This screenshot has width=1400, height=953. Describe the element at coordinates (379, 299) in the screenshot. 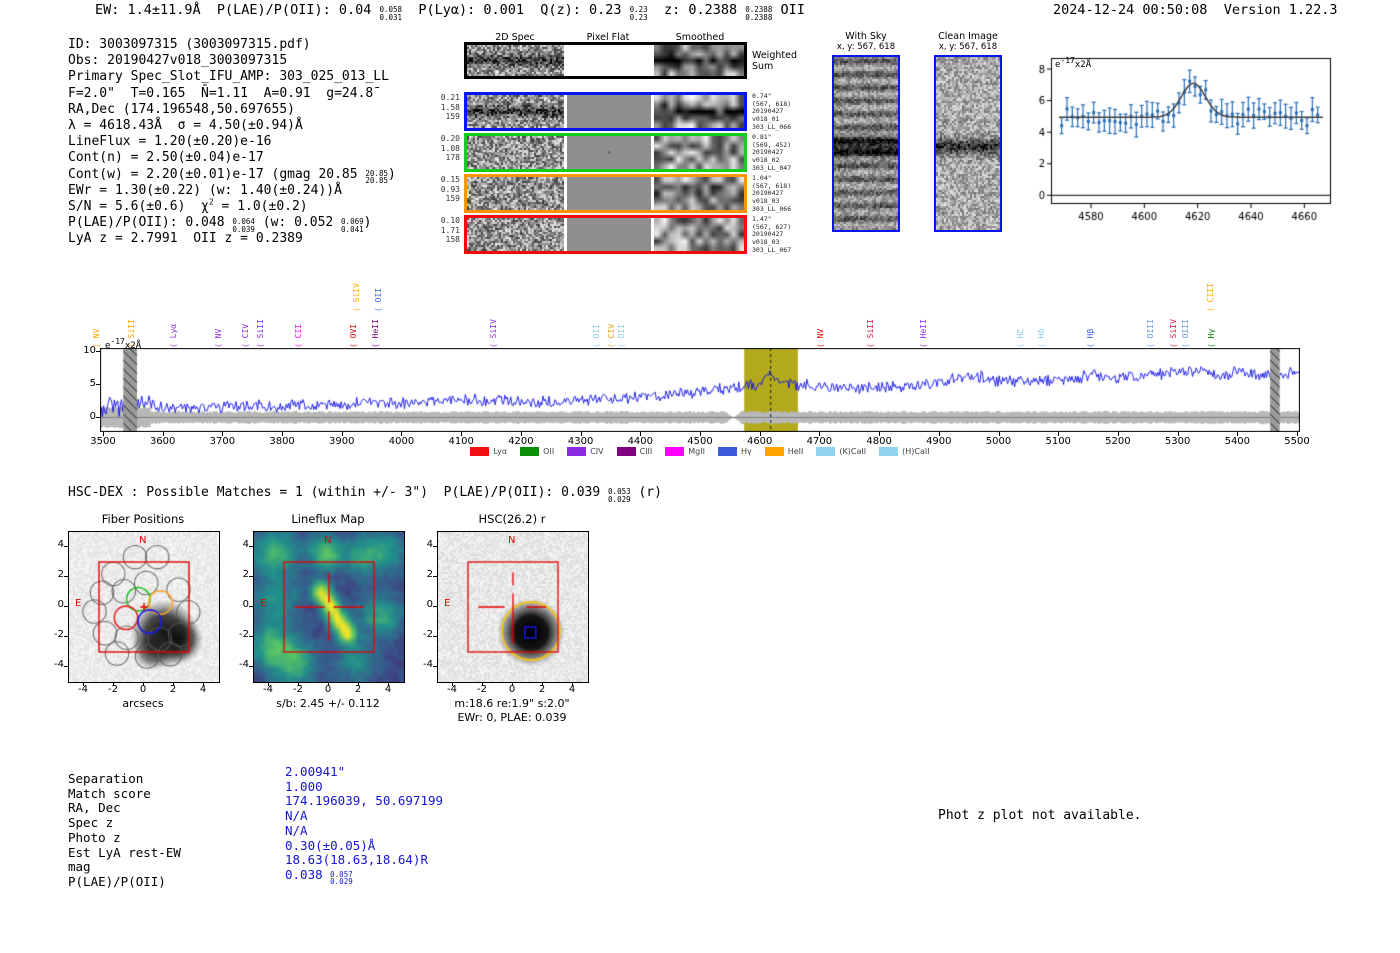

I see `emission-line-label-oii: ( OII` at that location.